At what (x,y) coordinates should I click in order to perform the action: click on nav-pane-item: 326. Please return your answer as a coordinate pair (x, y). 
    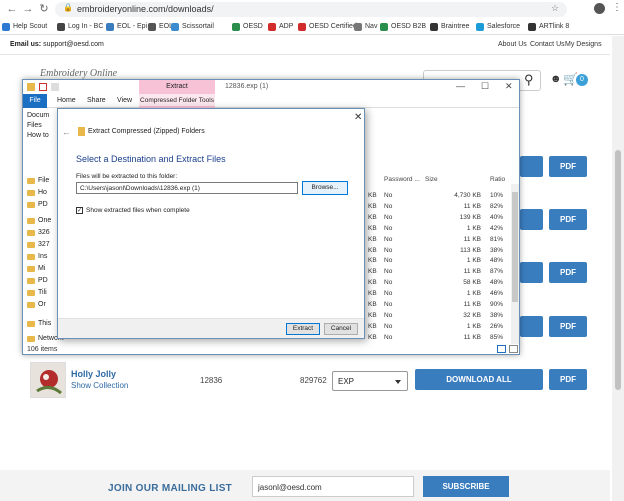
    Looking at the image, I should click on (38, 232).